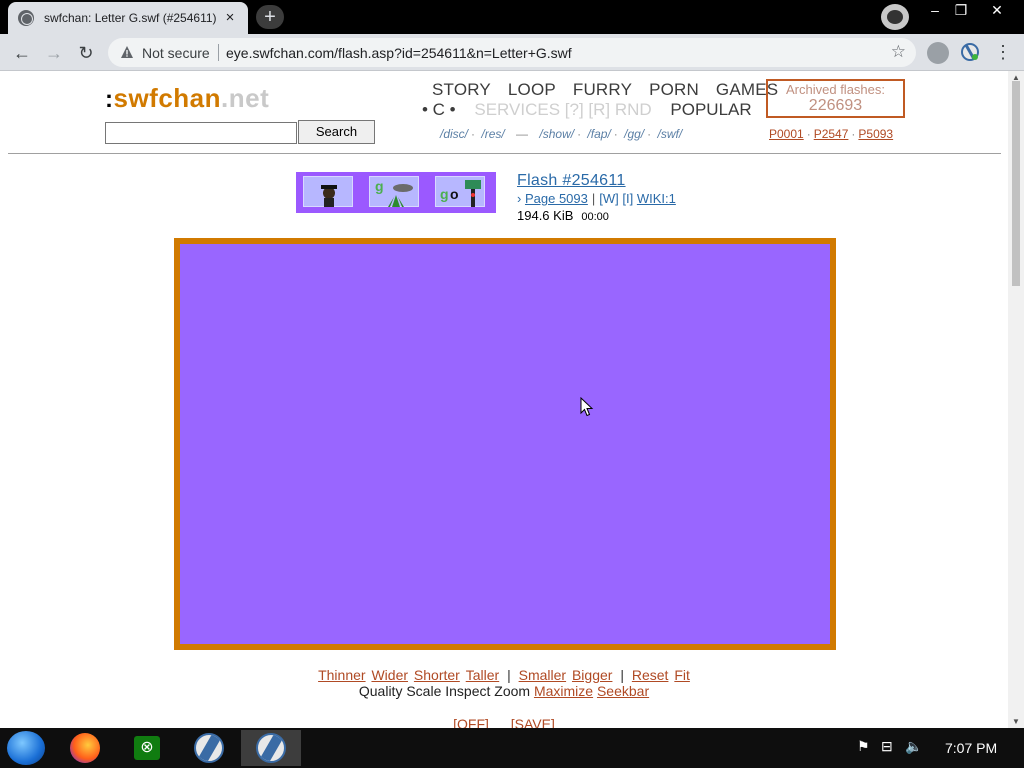 Image resolution: width=1024 pixels, height=768 pixels. Describe the element at coordinates (556, 134) in the screenshot. I see `board-show: /show/` at that location.